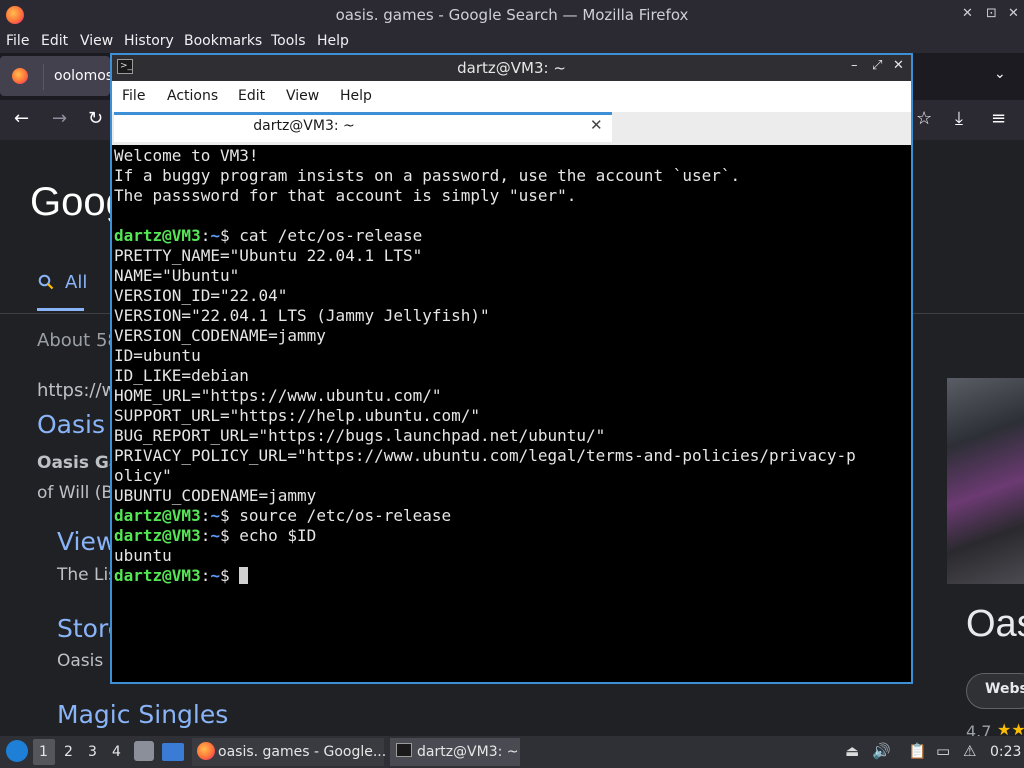 This screenshot has height=768, width=1024. Describe the element at coordinates (43, 752) in the screenshot. I see `workspace-1: 1` at that location.